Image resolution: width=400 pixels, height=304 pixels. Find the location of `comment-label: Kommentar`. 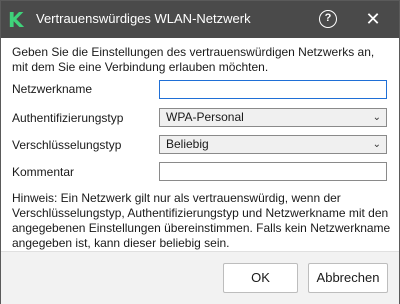

comment-label: Kommentar is located at coordinates (43, 172).